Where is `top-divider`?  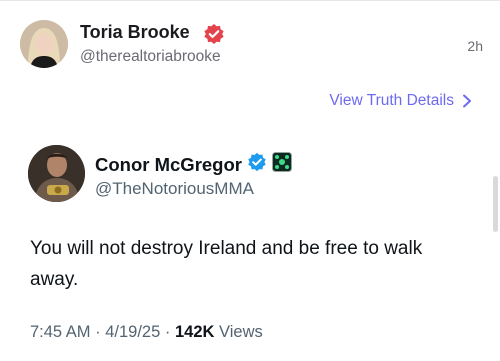 top-divider is located at coordinates (250, 0).